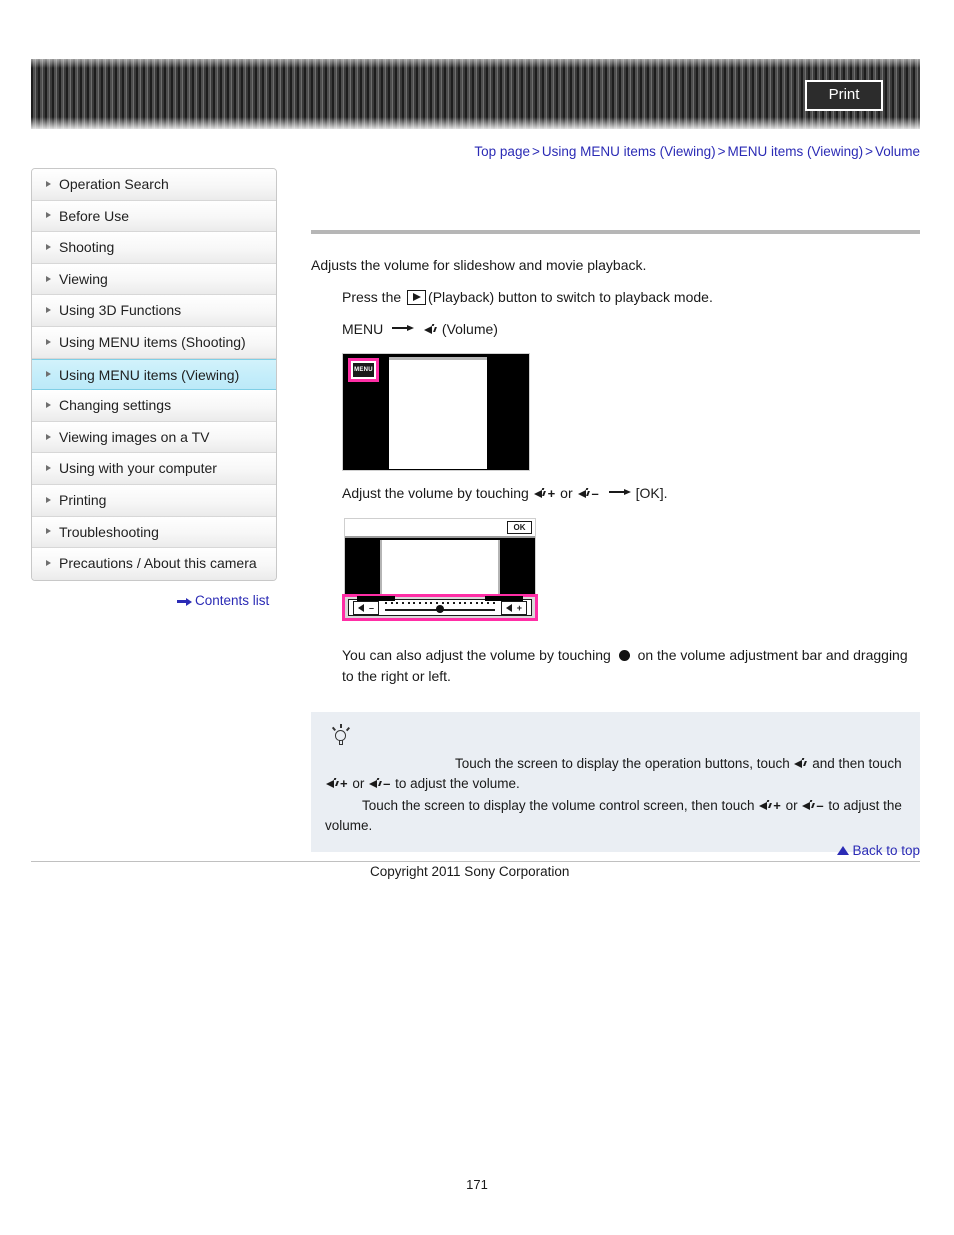  What do you see at coordinates (158, 563) in the screenshot?
I see `sidebar-item-label: Precautions / About this camera` at bounding box center [158, 563].